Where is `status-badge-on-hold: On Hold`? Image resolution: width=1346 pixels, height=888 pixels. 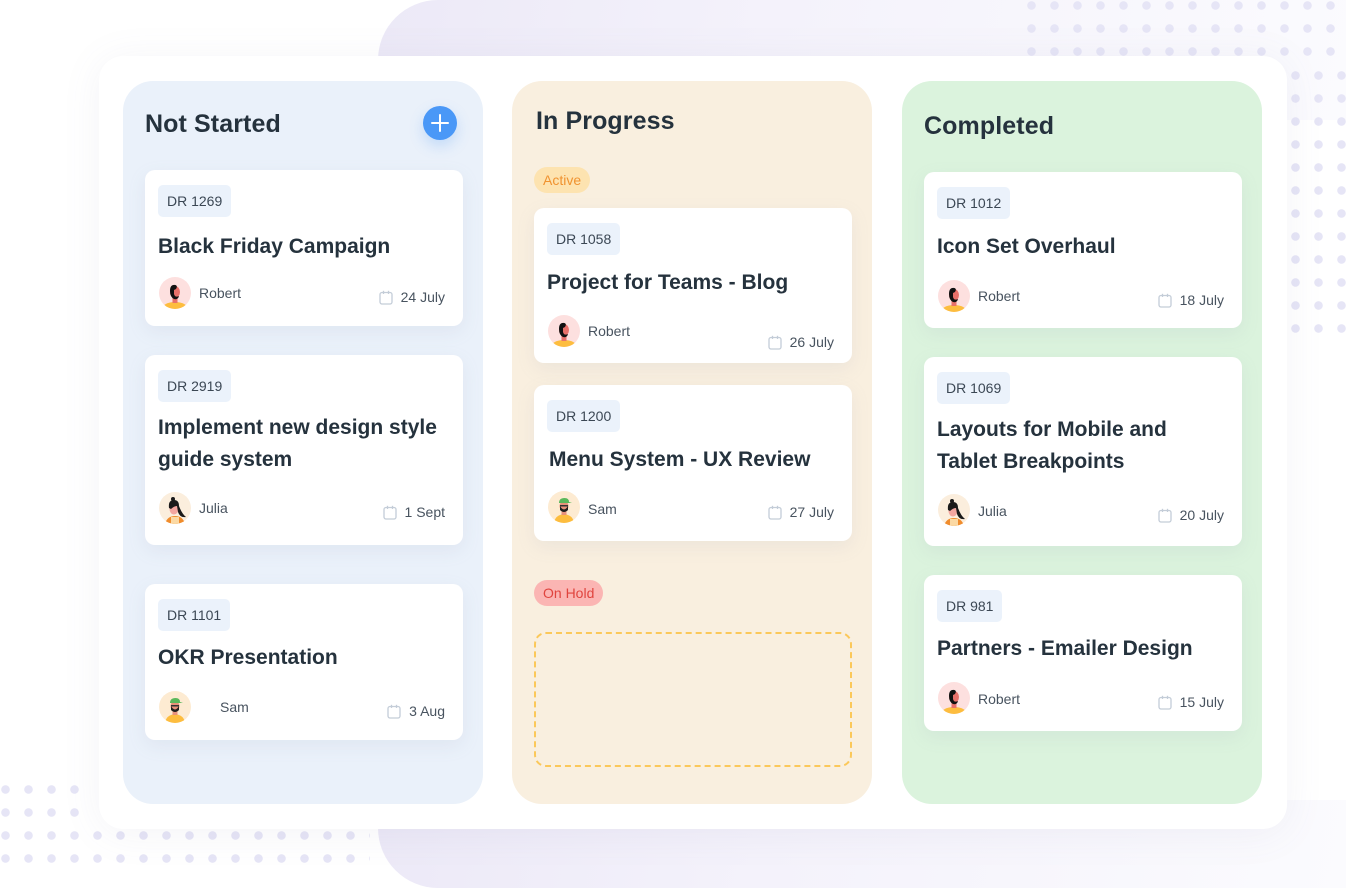
status-badge-on-hold: On Hold is located at coordinates (569, 593).